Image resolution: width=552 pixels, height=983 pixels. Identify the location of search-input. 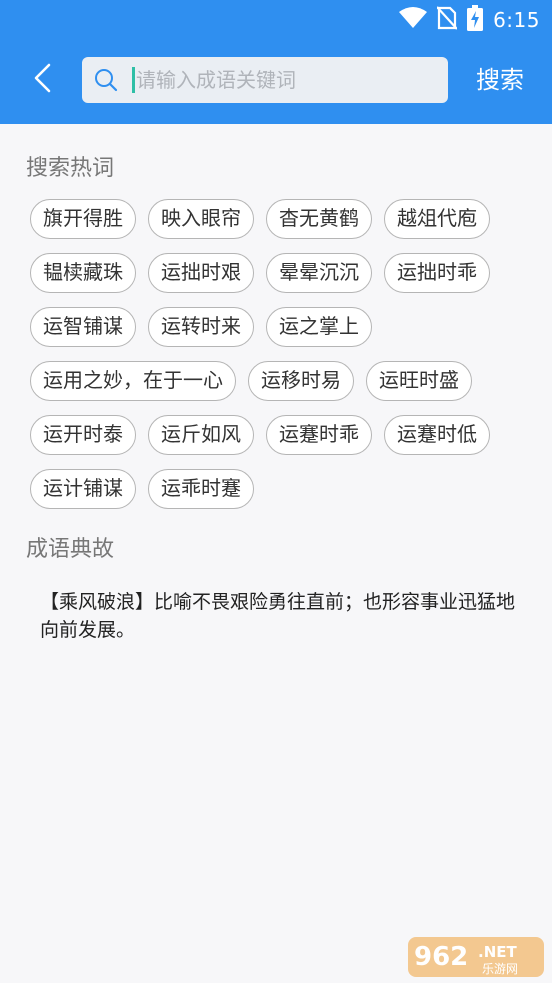
(286, 80).